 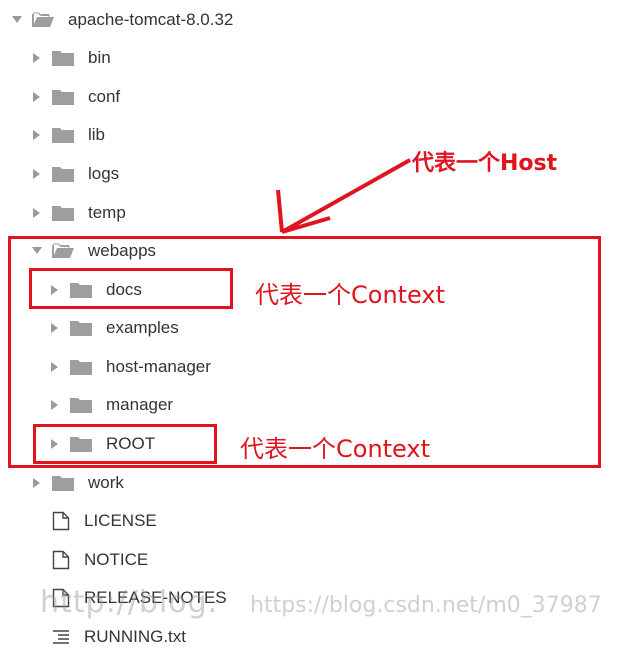 I want to click on annotation-context-root: 代表一个Context, so click(x=335, y=449).